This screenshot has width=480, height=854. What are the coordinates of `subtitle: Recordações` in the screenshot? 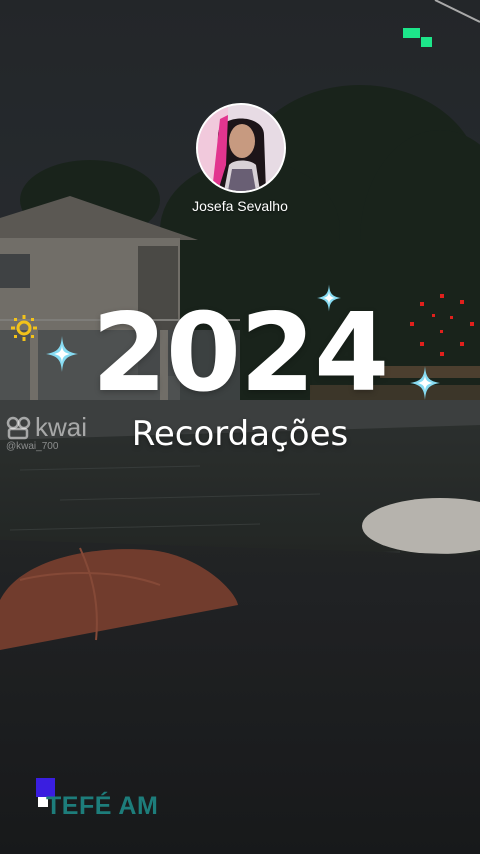 It's located at (240, 434).